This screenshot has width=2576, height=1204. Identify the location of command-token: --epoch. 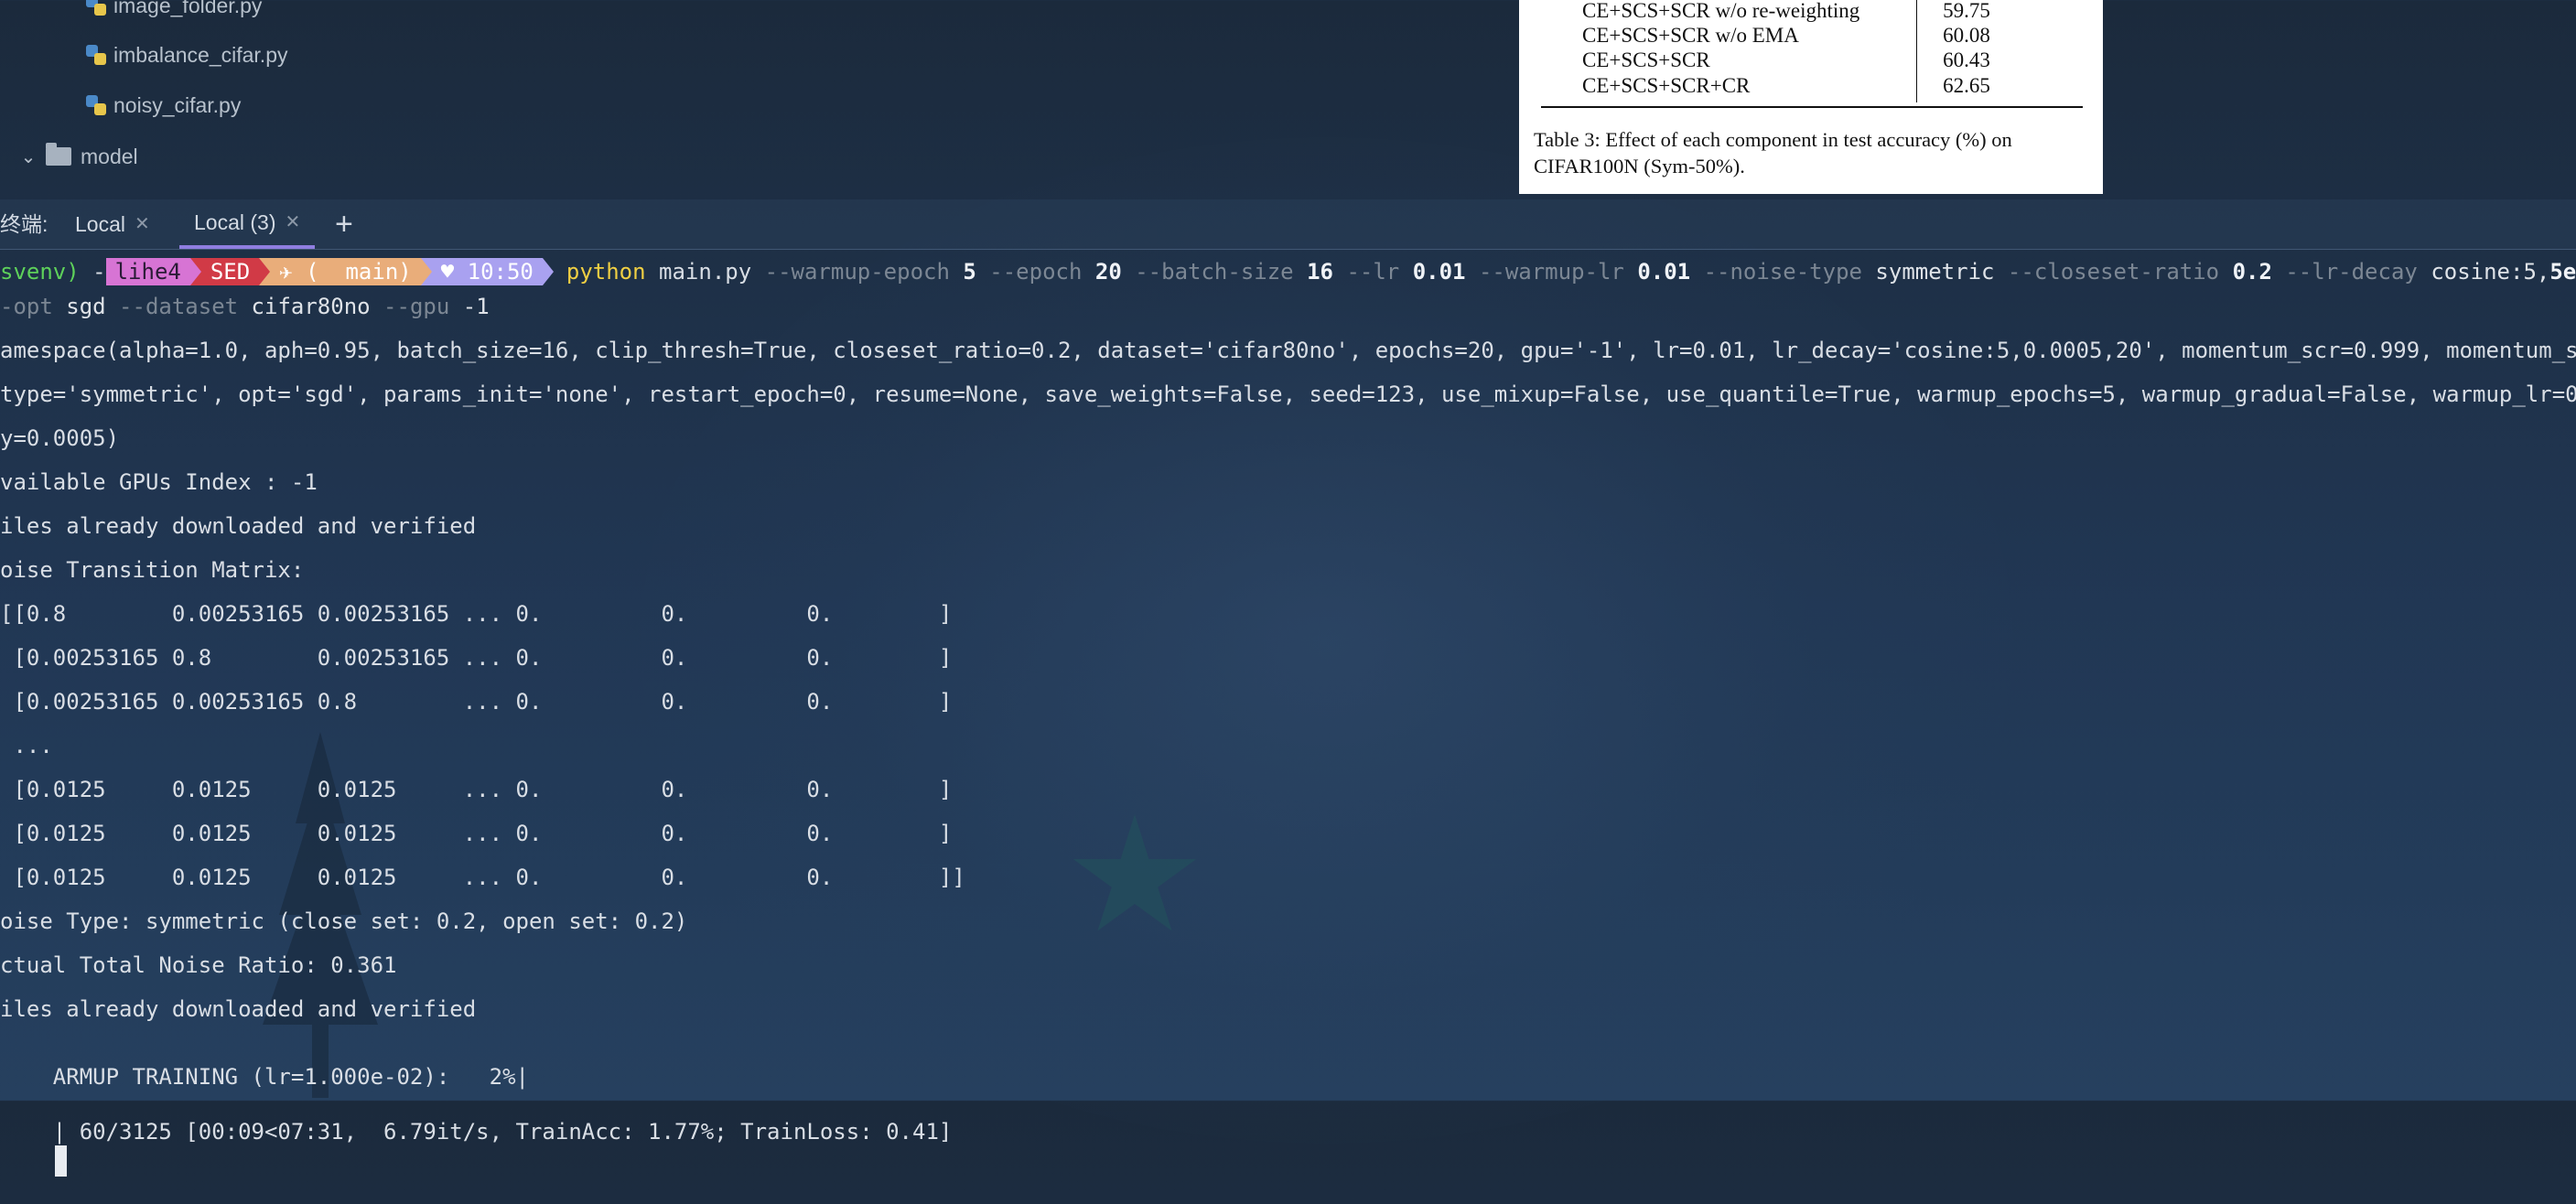
(1042, 272).